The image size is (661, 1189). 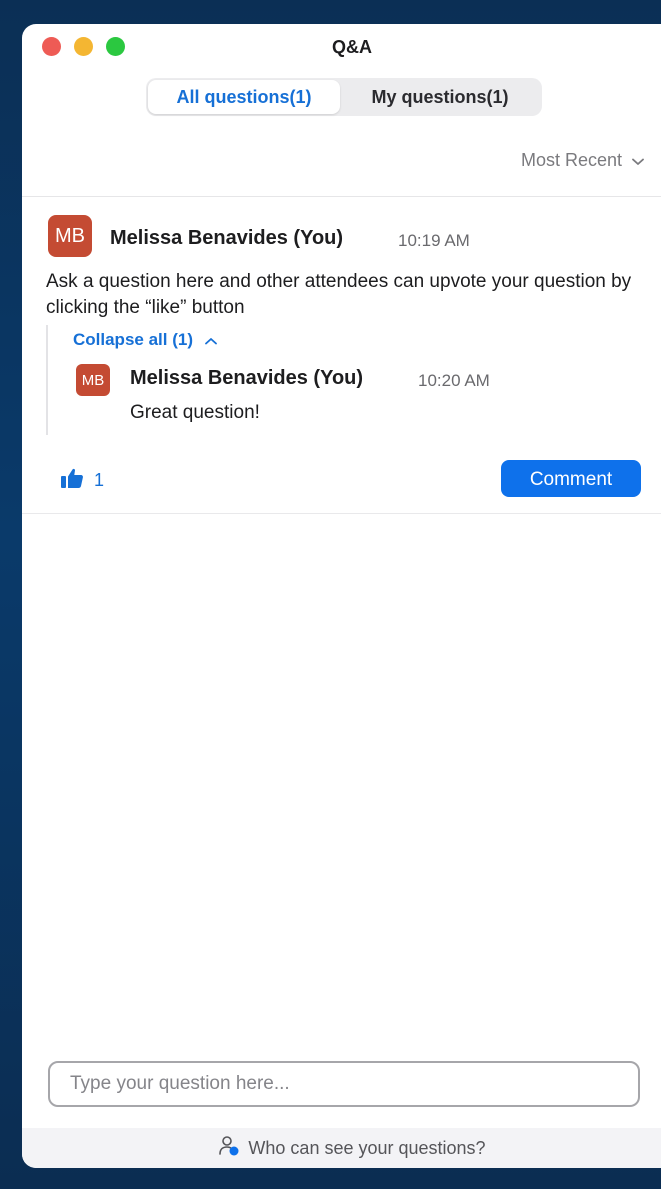 What do you see at coordinates (133, 339) in the screenshot?
I see `collapse-all-label: Collapse all (1)` at bounding box center [133, 339].